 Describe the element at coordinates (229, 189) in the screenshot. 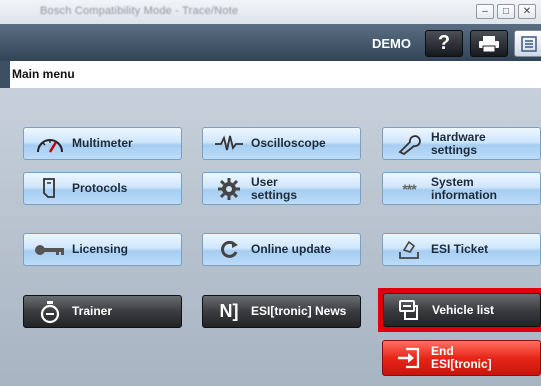

I see `gear-icon` at that location.